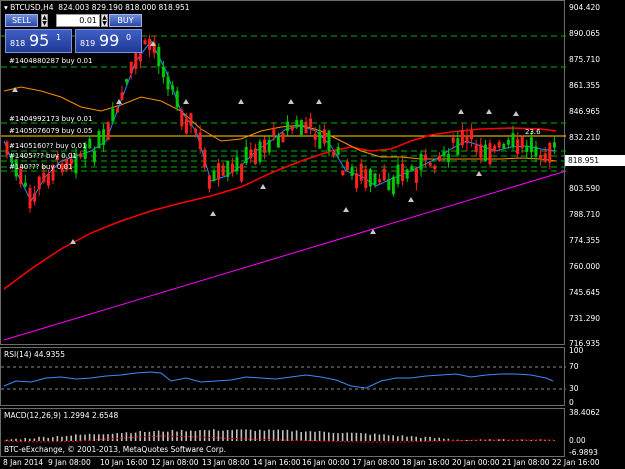 This screenshot has width=625, height=469. Describe the element at coordinates (44, 20) in the screenshot. I see `lot-decrease-arrow-icon: ▲ ▼` at that location.